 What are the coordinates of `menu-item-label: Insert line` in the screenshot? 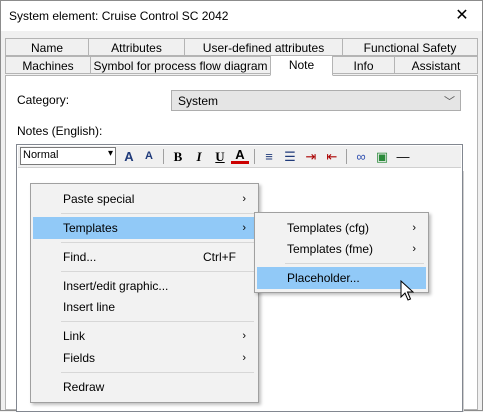 It's located at (89, 307).